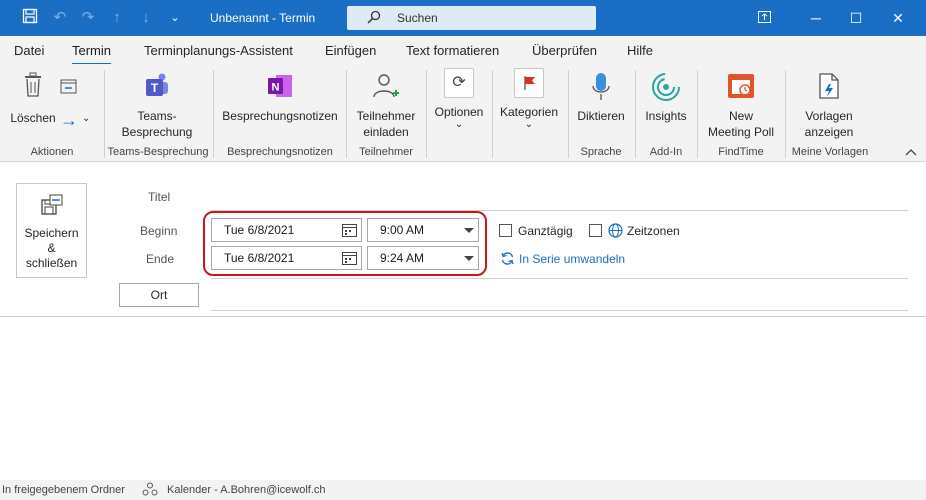 Image resolution: width=926 pixels, height=500 pixels. Describe the element at coordinates (69, 120) in the screenshot. I see `forward-arrow-icon: →` at that location.